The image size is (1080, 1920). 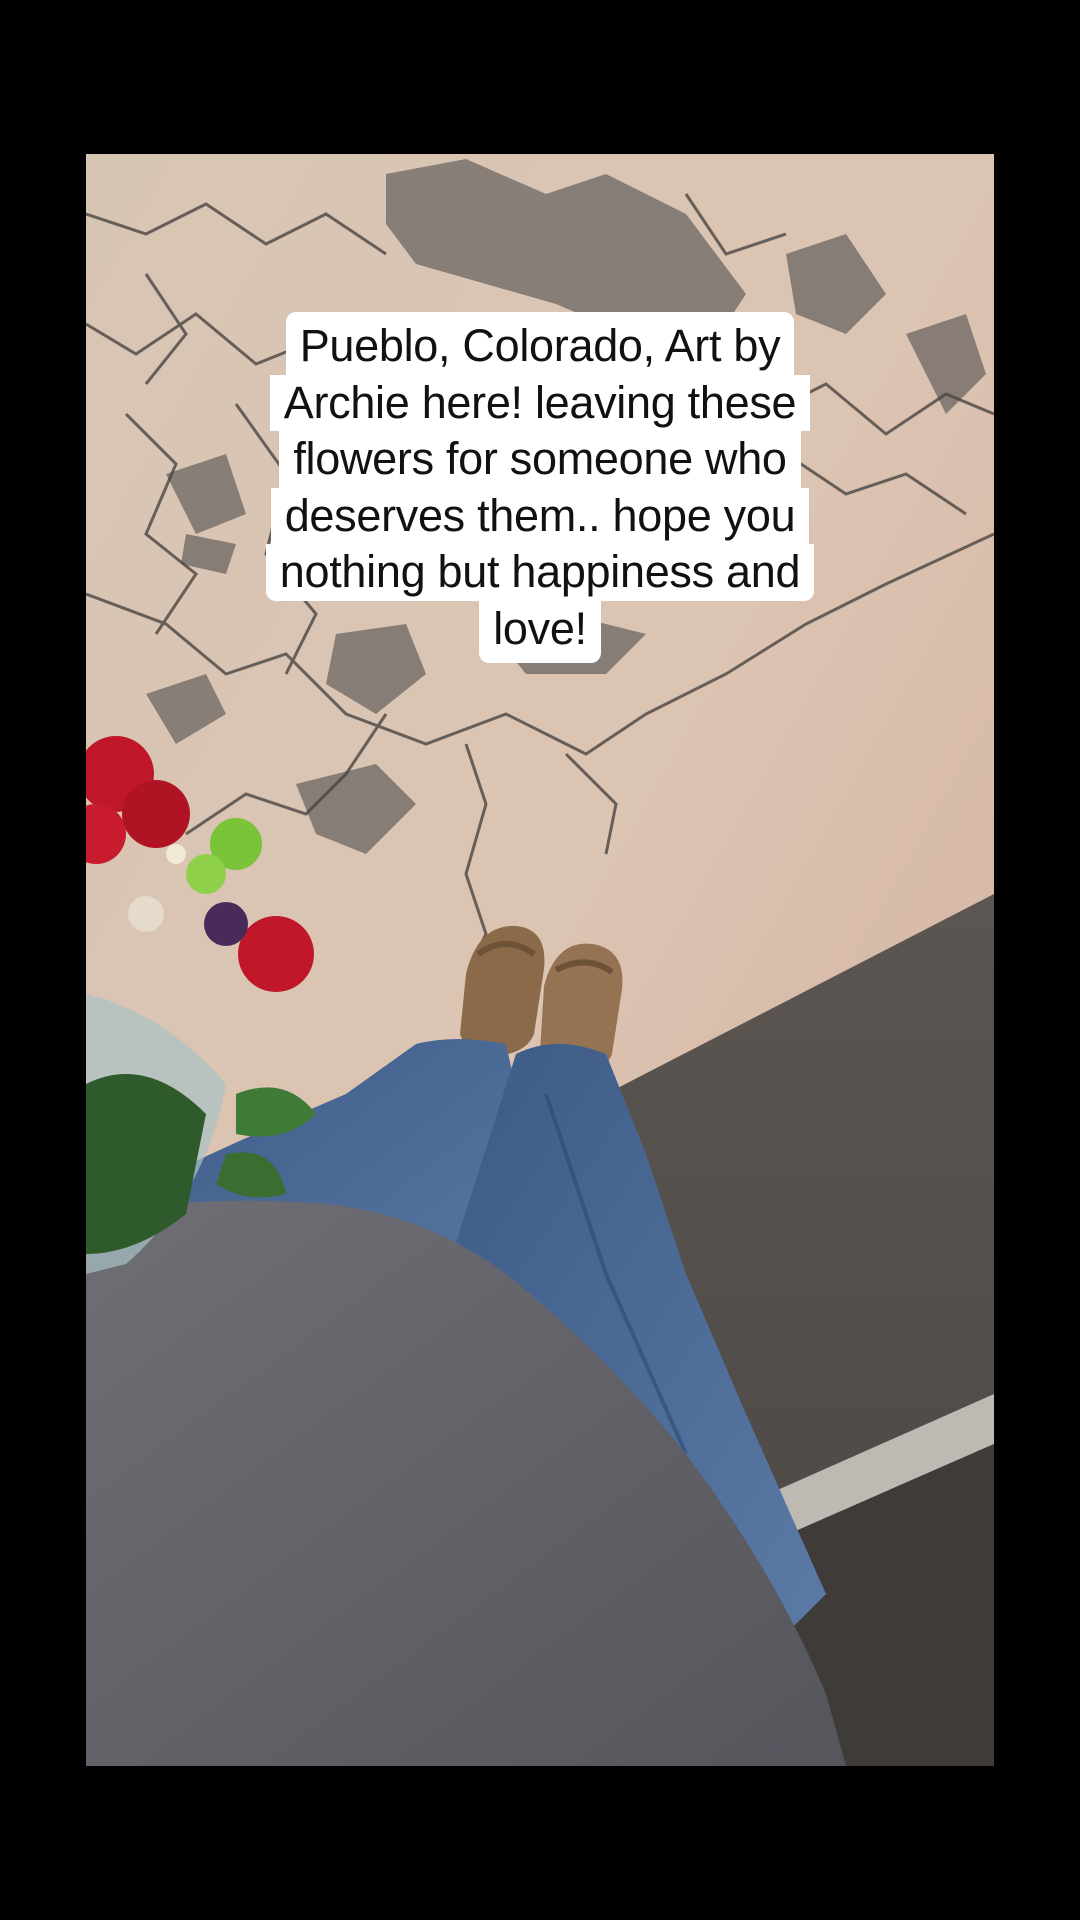 I want to click on caption-line-2: Archie here! leaving these, so click(x=540, y=402).